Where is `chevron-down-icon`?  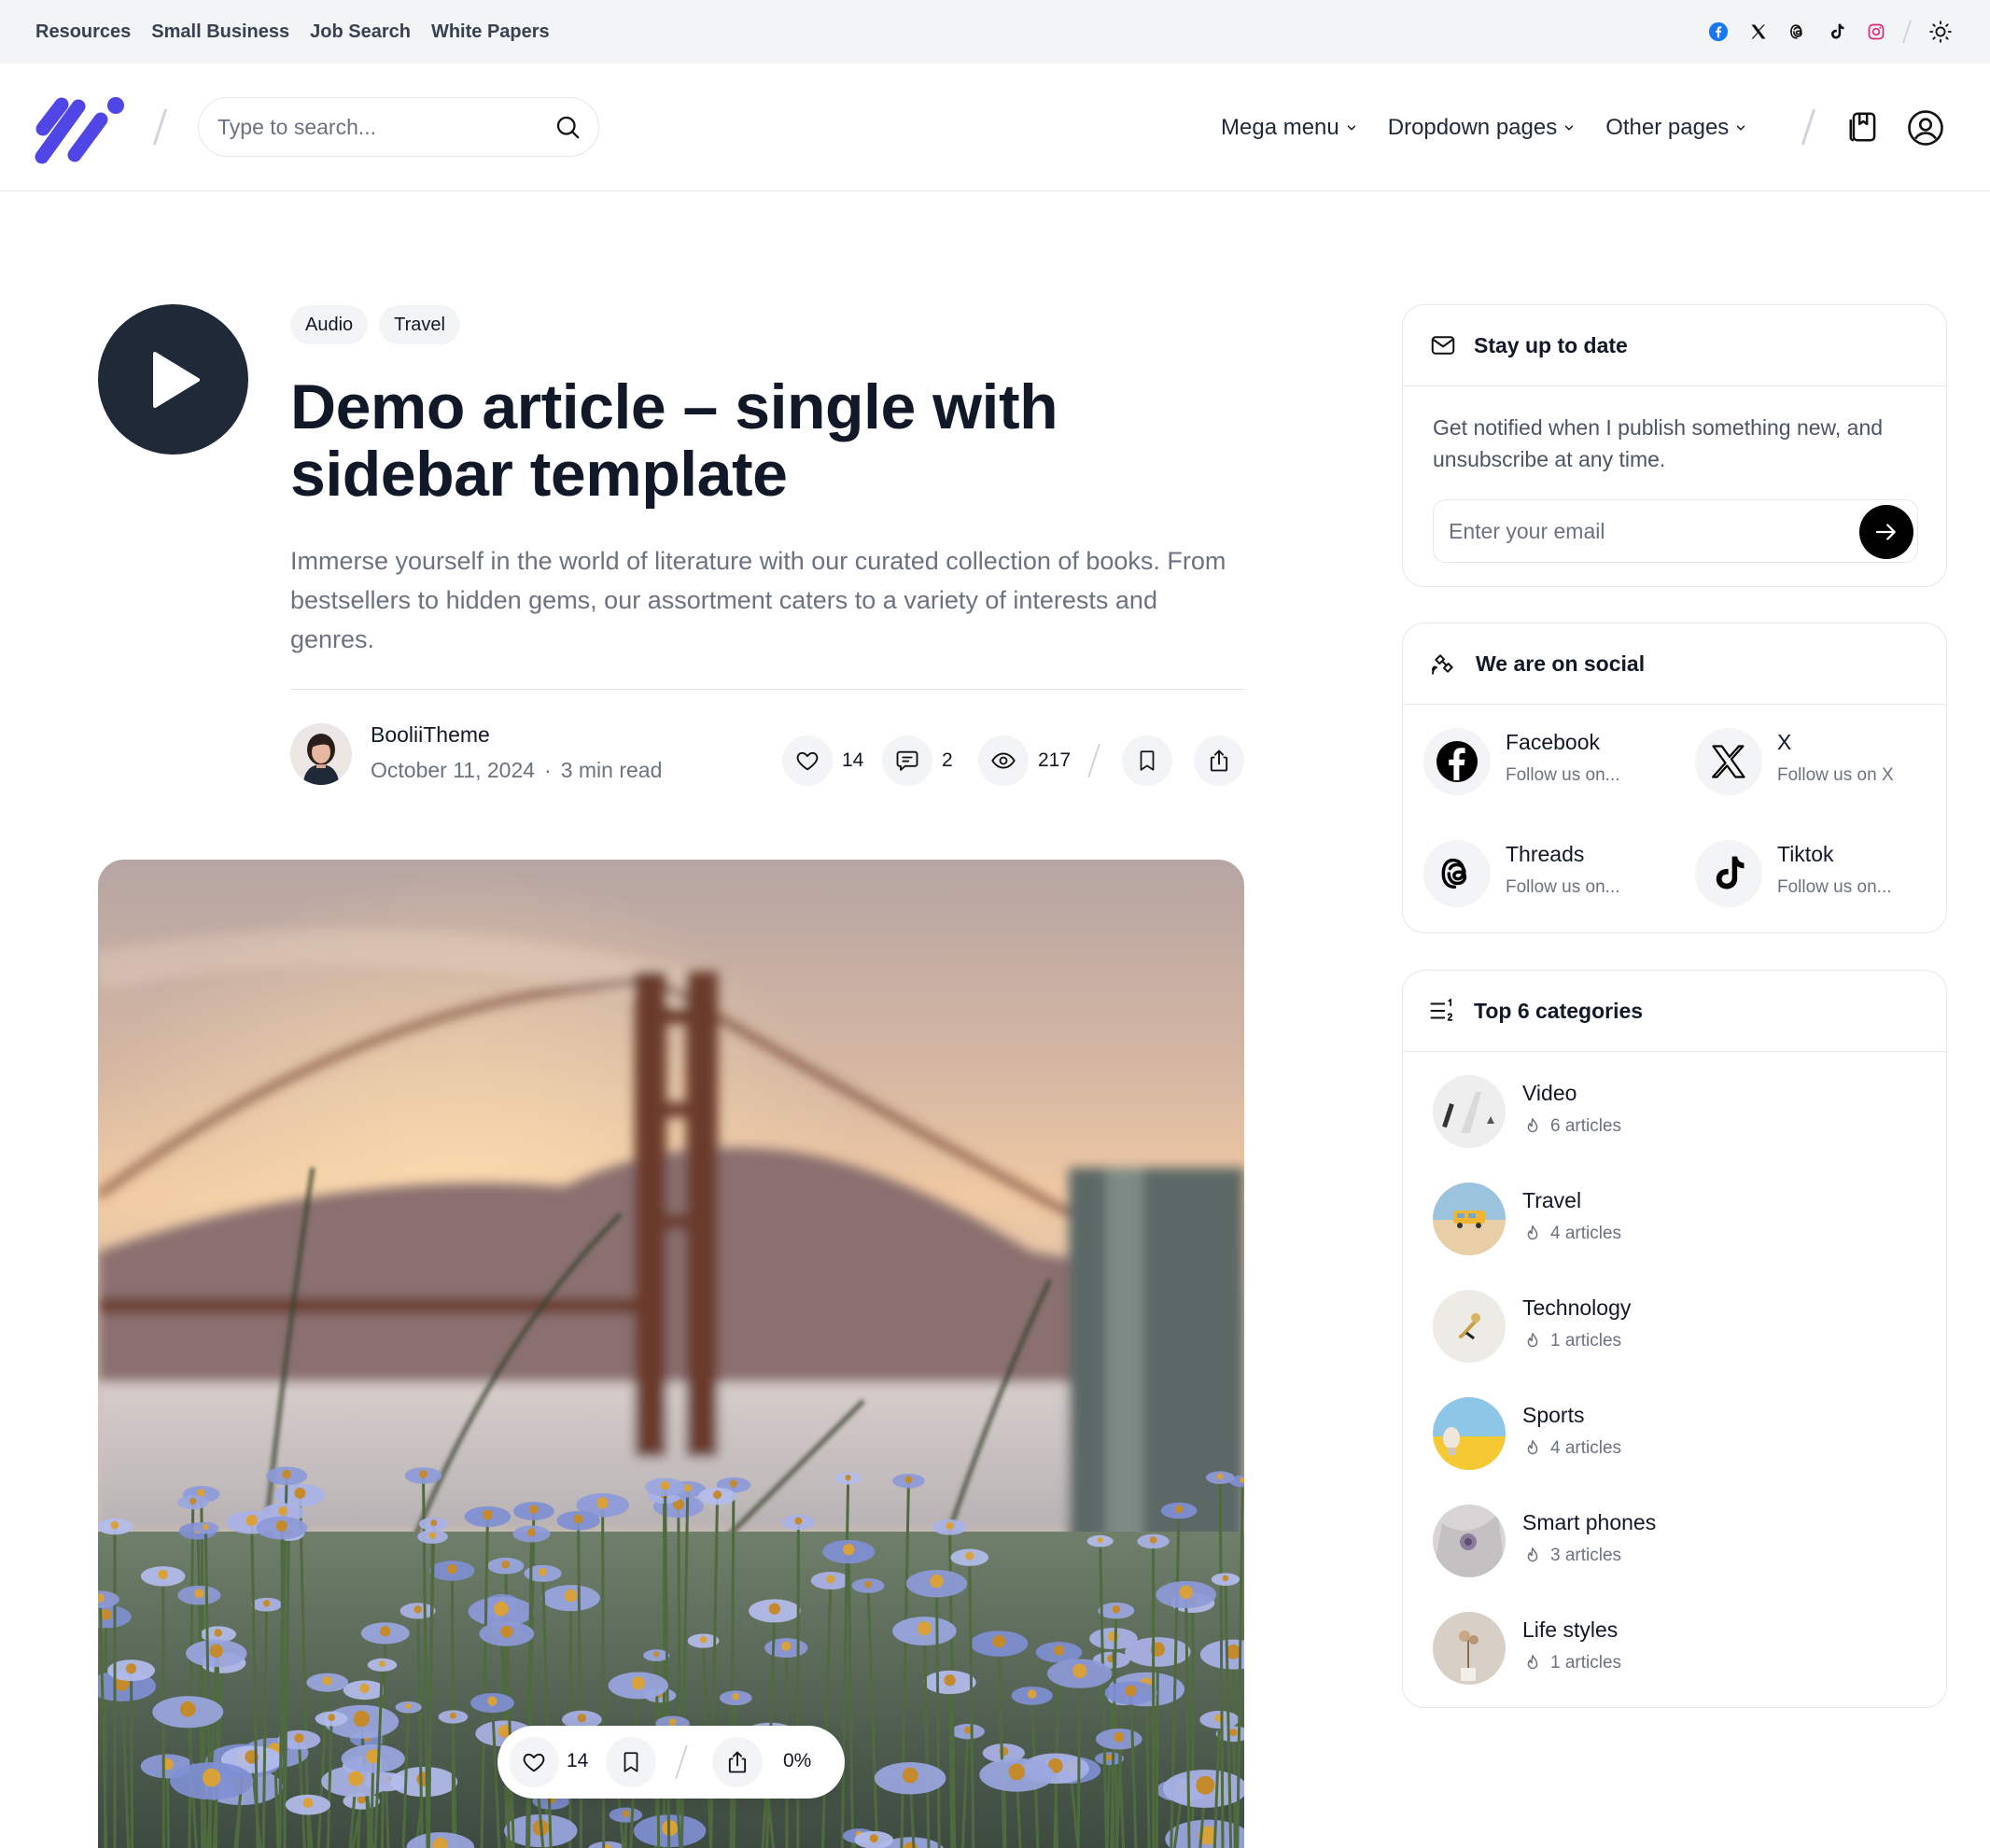 chevron-down-icon is located at coordinates (1569, 127).